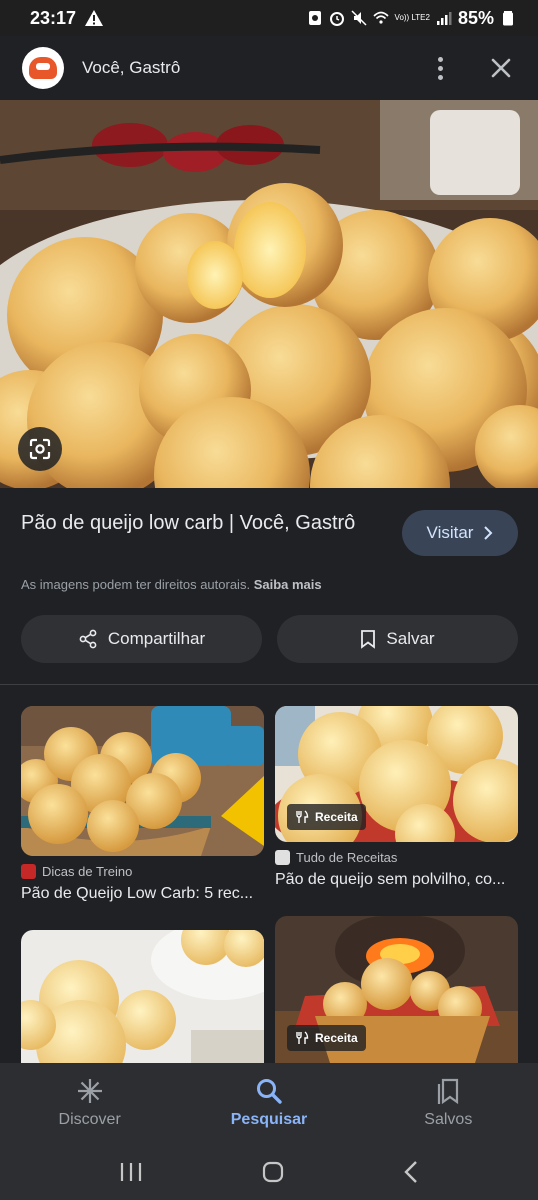 The width and height of the screenshot is (538, 1200). What do you see at coordinates (288, 584) in the screenshot?
I see `learn-more-link: Saiba mais` at bounding box center [288, 584].